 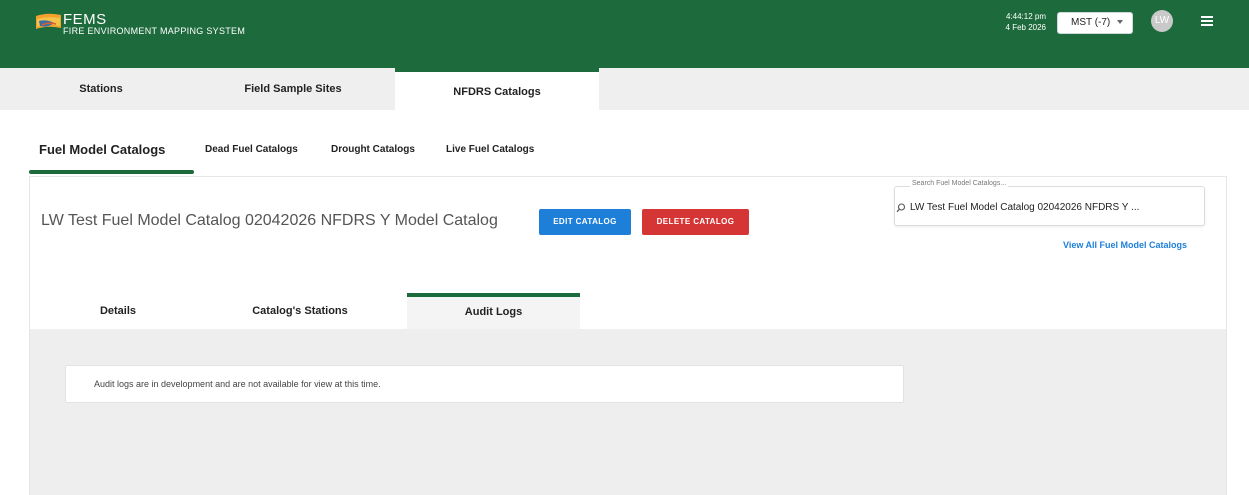 What do you see at coordinates (901, 208) in the screenshot?
I see `search-icon` at bounding box center [901, 208].